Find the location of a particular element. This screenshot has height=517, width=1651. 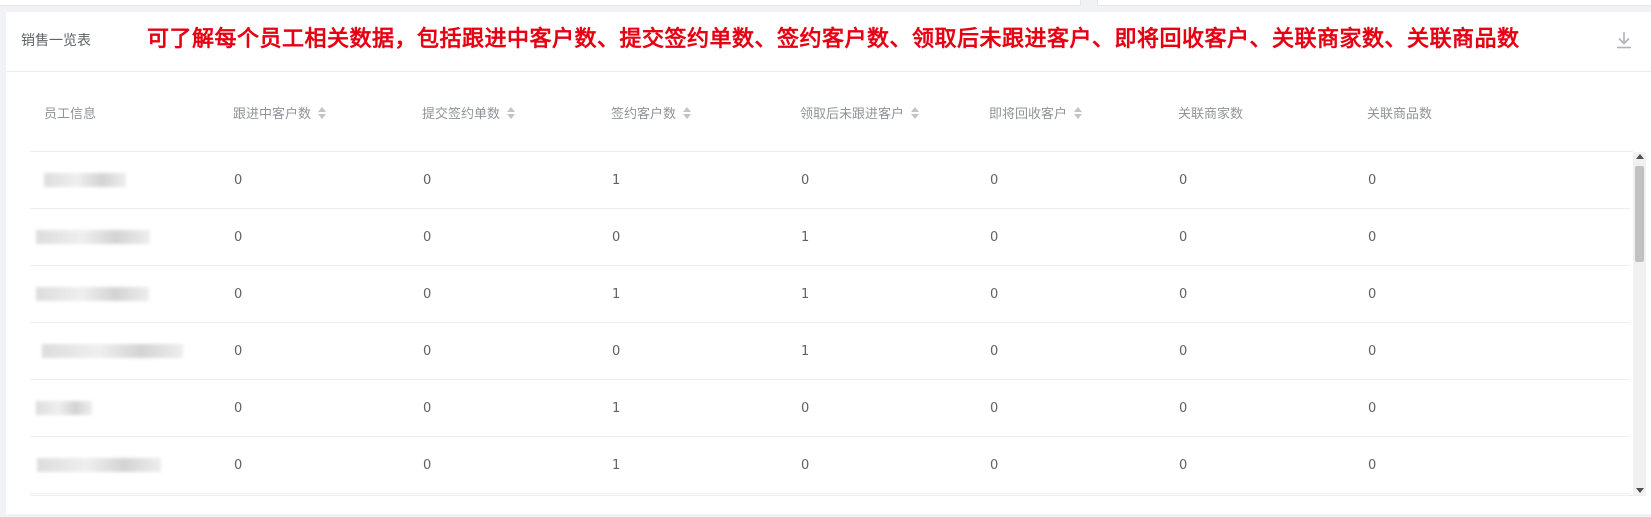

column-header: 员工信息 is located at coordinates (70, 112).